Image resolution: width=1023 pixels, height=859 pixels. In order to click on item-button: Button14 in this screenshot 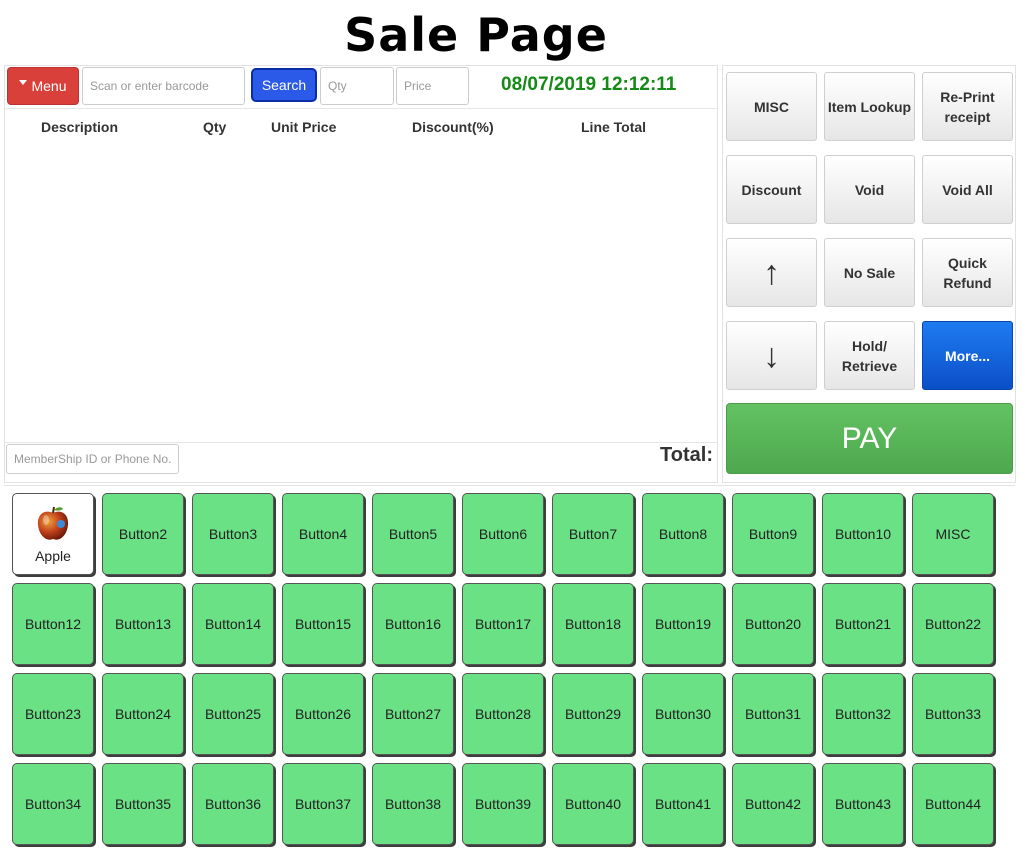, I will do `click(233, 624)`.